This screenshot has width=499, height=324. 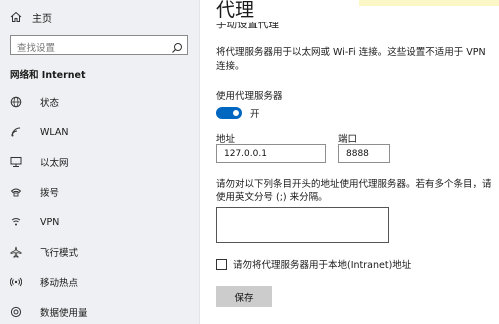 I want to click on port-label: 端口, so click(x=348, y=139).